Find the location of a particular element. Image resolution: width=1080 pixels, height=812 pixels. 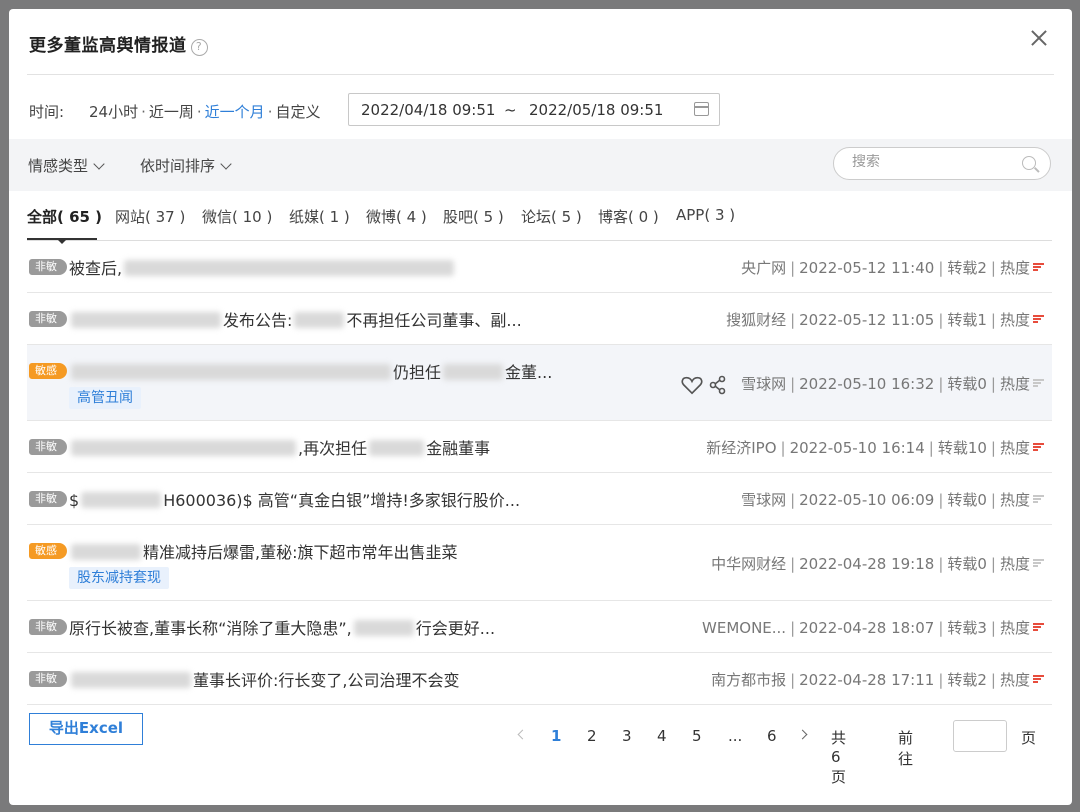

tab-all: 全部( 65 ) is located at coordinates (64, 216).